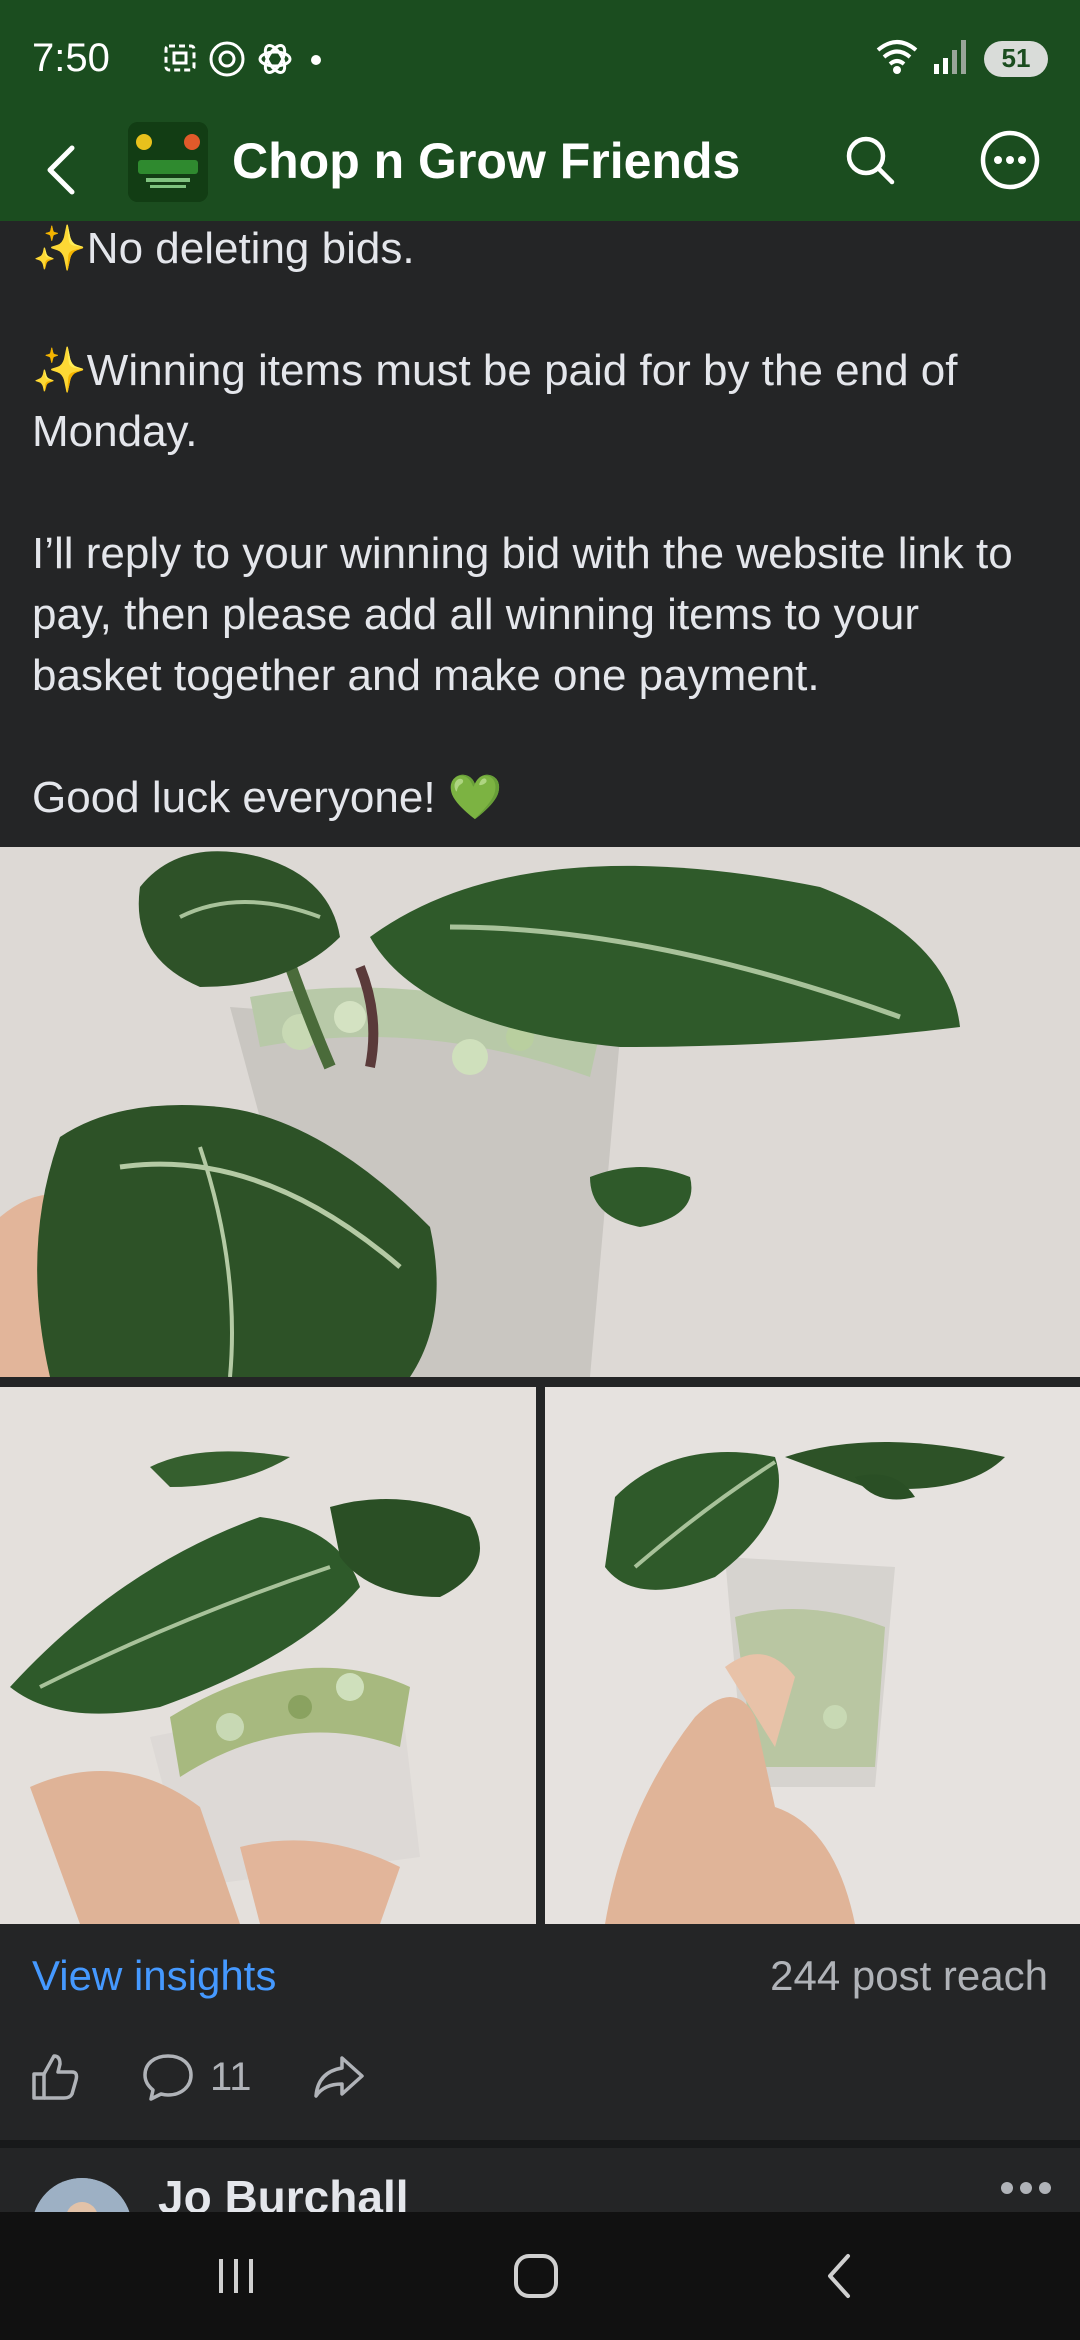 This screenshot has width=1080, height=2340. I want to click on home-icon, so click(536, 2276).